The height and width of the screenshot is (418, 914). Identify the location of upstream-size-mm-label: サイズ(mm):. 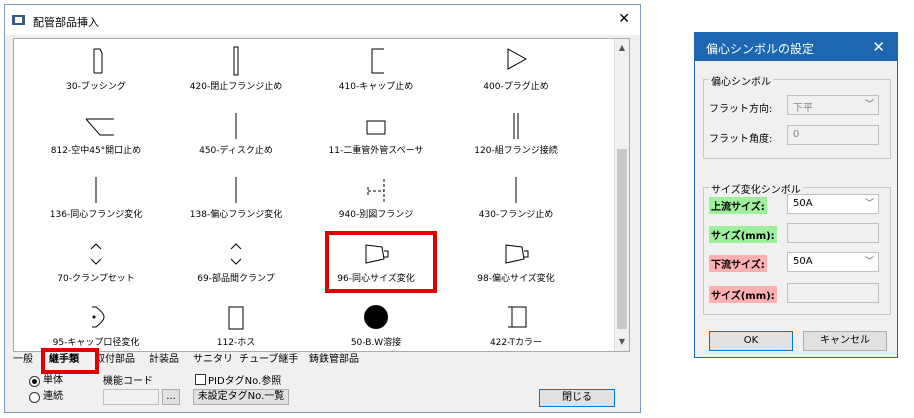
(743, 234).